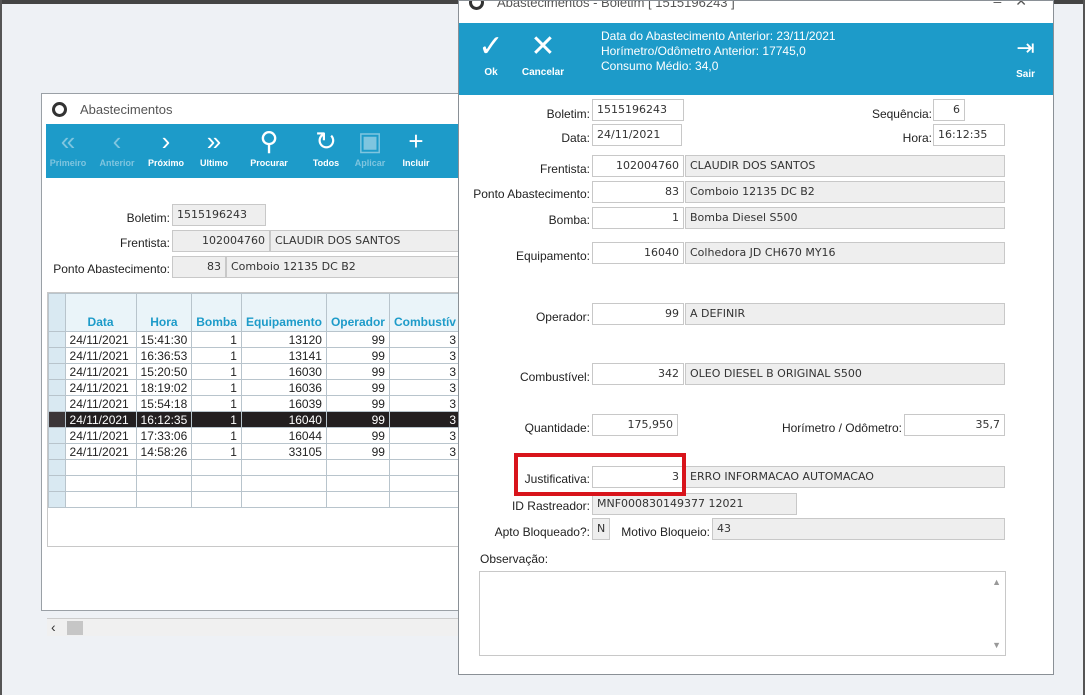 The height and width of the screenshot is (695, 1085). What do you see at coordinates (635, 425) in the screenshot?
I see `quantidade-field: 175,950` at bounding box center [635, 425].